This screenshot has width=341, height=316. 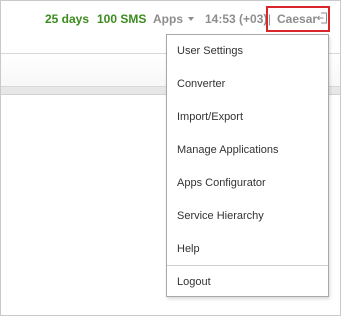 What do you see at coordinates (247, 84) in the screenshot?
I see `menu-item-converter: Converter` at bounding box center [247, 84].